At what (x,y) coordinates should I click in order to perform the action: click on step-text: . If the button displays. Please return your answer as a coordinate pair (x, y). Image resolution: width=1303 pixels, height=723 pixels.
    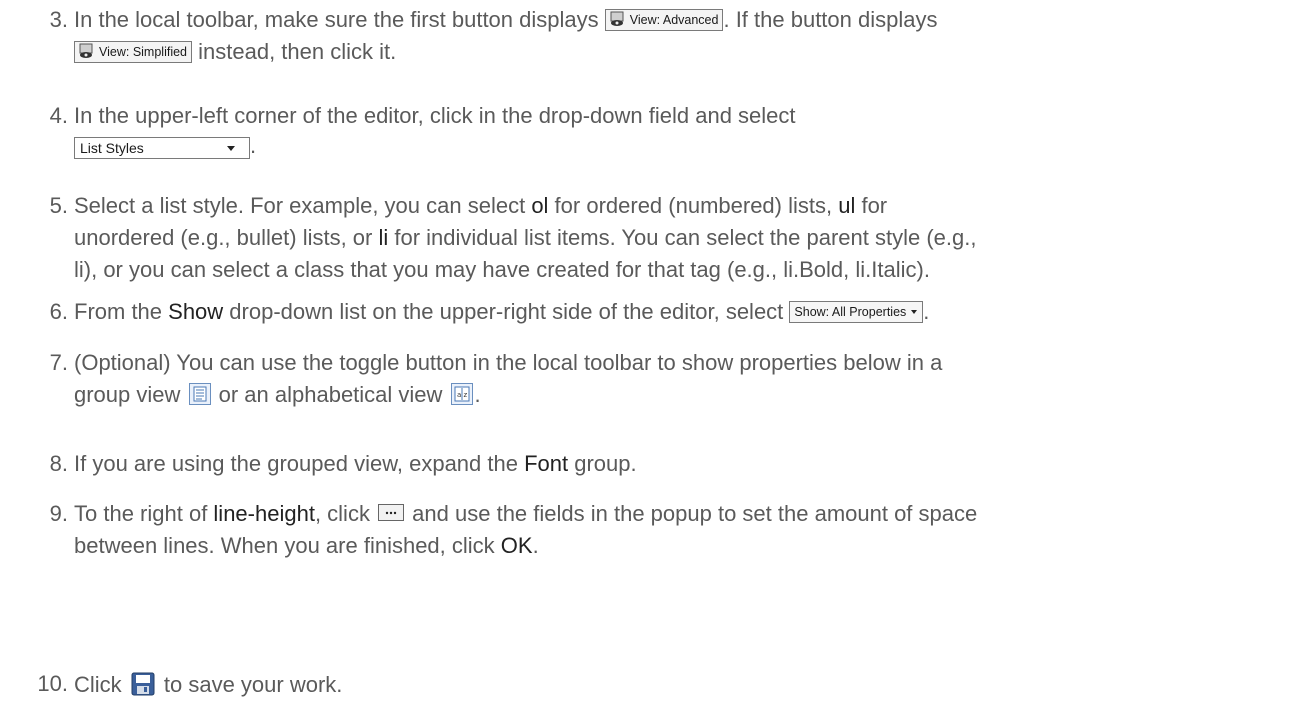
    Looking at the image, I should click on (830, 19).